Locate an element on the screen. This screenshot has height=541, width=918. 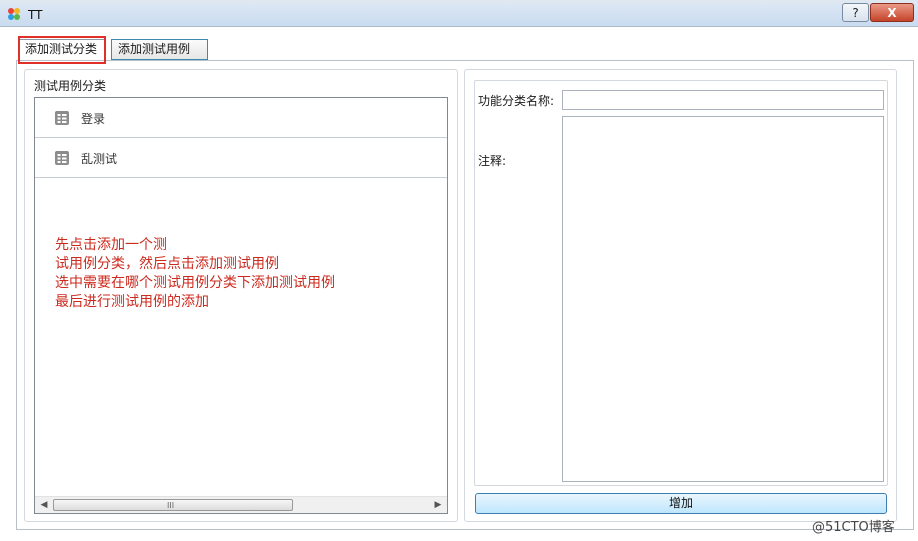
list-item-label: 登录 is located at coordinates (93, 119).